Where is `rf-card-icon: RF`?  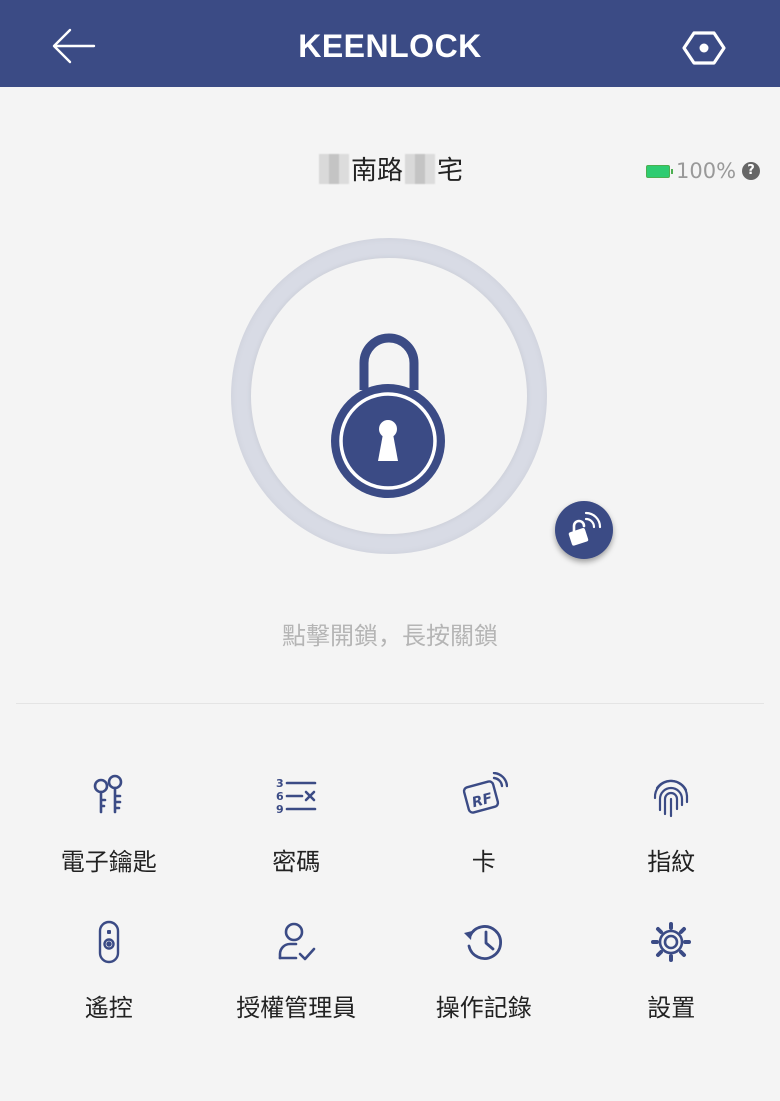 rf-card-icon: RF is located at coordinates (485, 793).